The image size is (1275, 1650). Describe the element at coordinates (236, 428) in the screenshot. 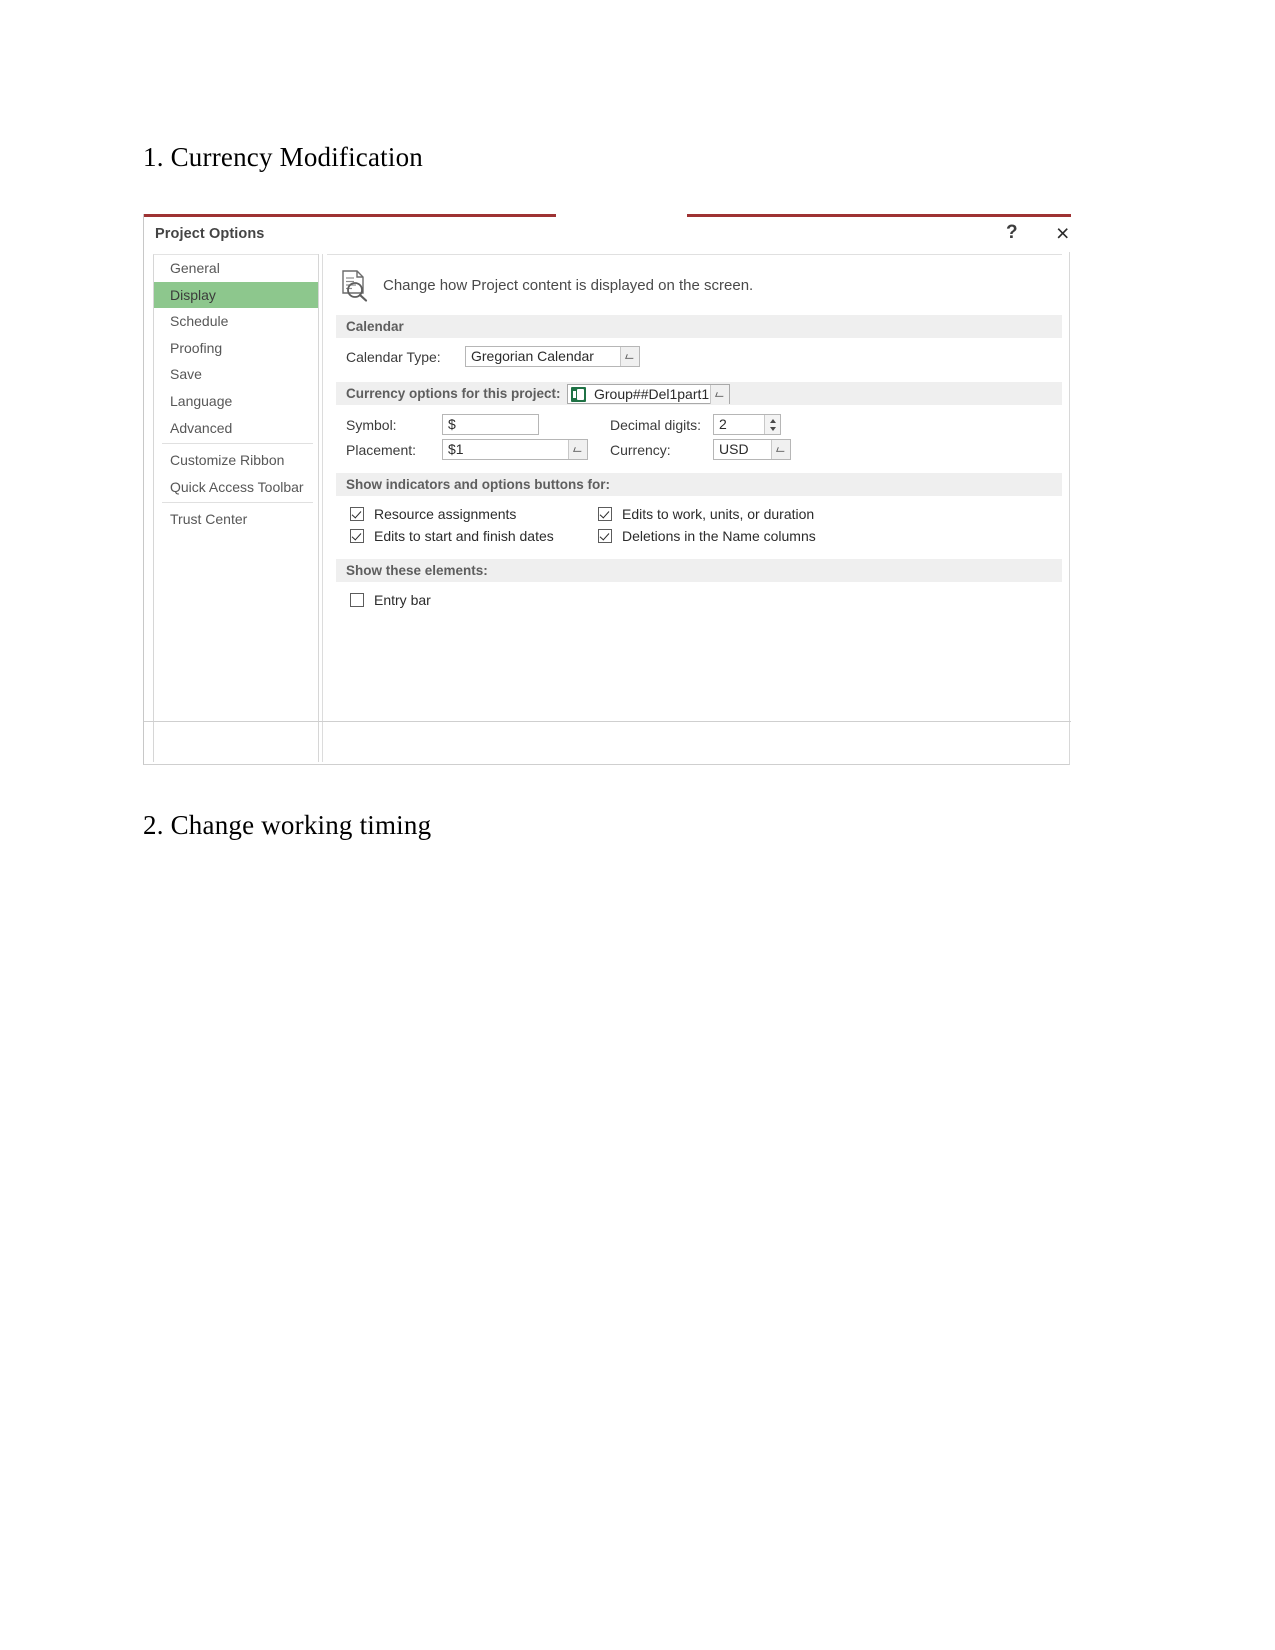

I see `sidebar-item-advanced: Advanced` at that location.